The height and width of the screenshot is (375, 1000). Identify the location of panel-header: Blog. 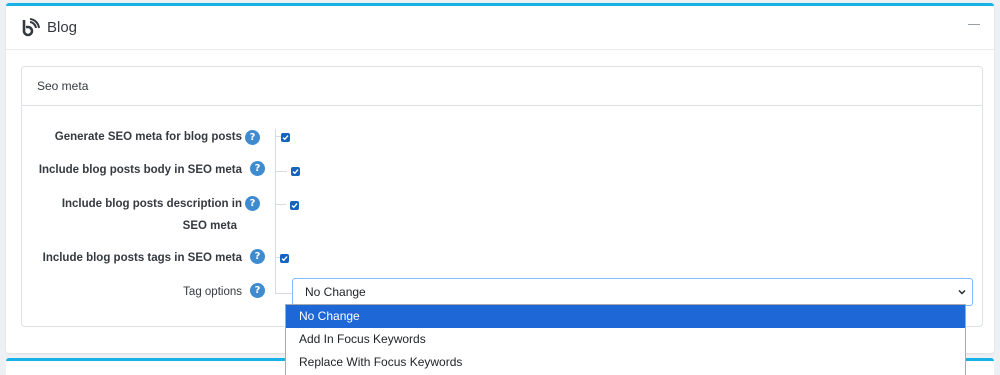
(500, 28).